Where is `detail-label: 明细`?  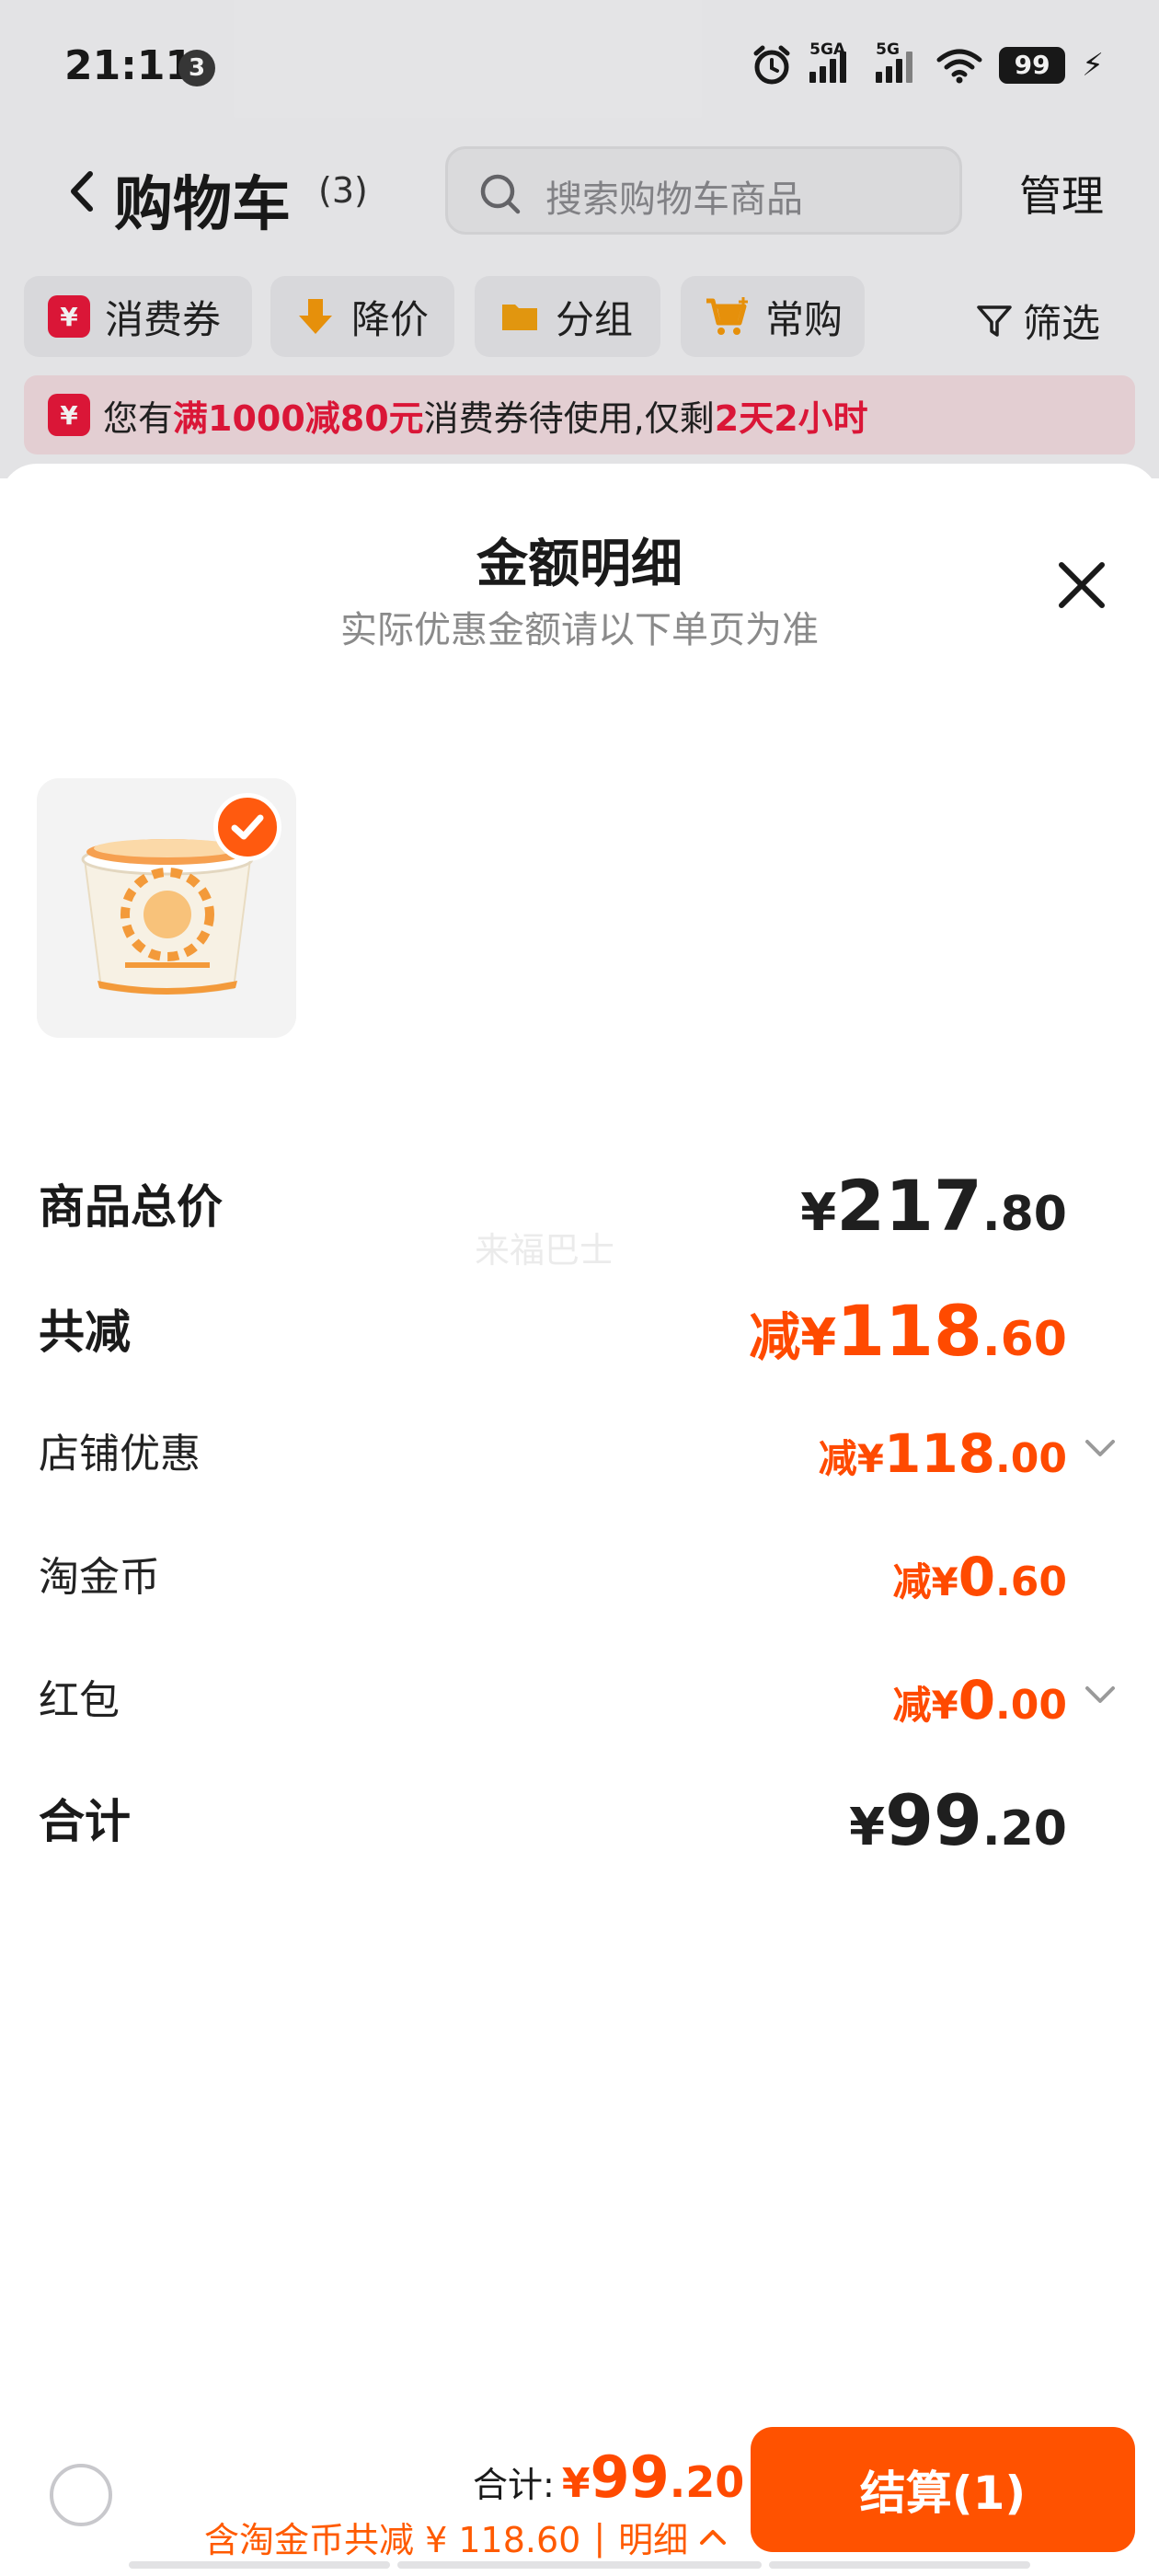
detail-label: 明细 is located at coordinates (653, 2540).